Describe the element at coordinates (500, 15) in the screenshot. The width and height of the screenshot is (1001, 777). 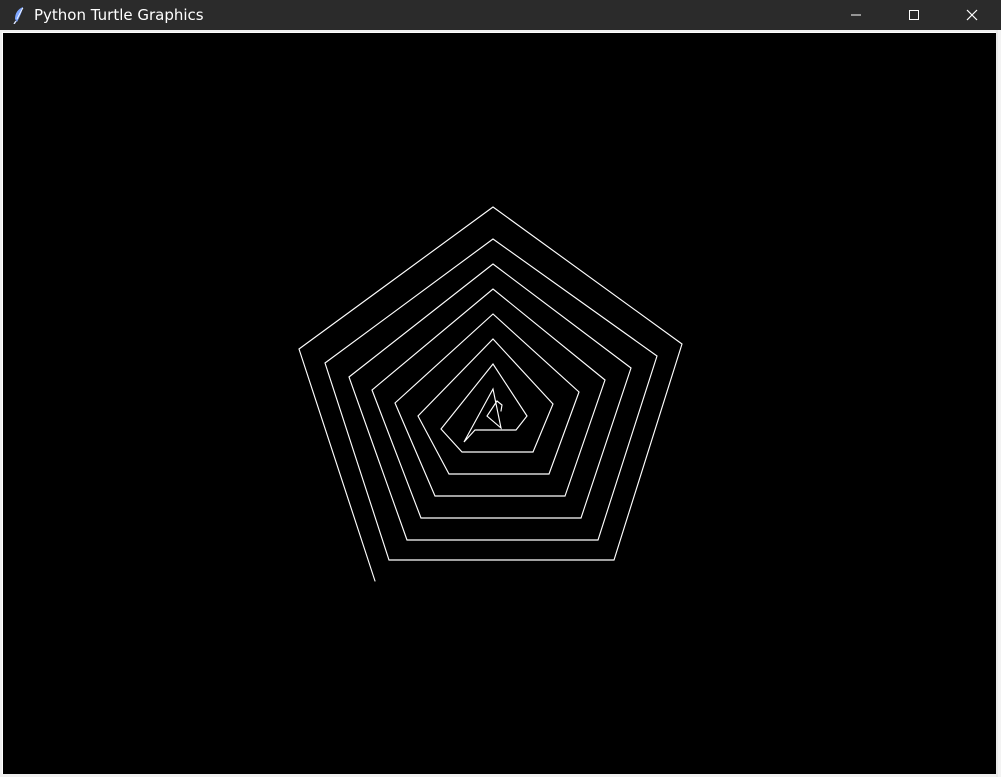
I see `title-bar: Python Turtle Graphics` at that location.